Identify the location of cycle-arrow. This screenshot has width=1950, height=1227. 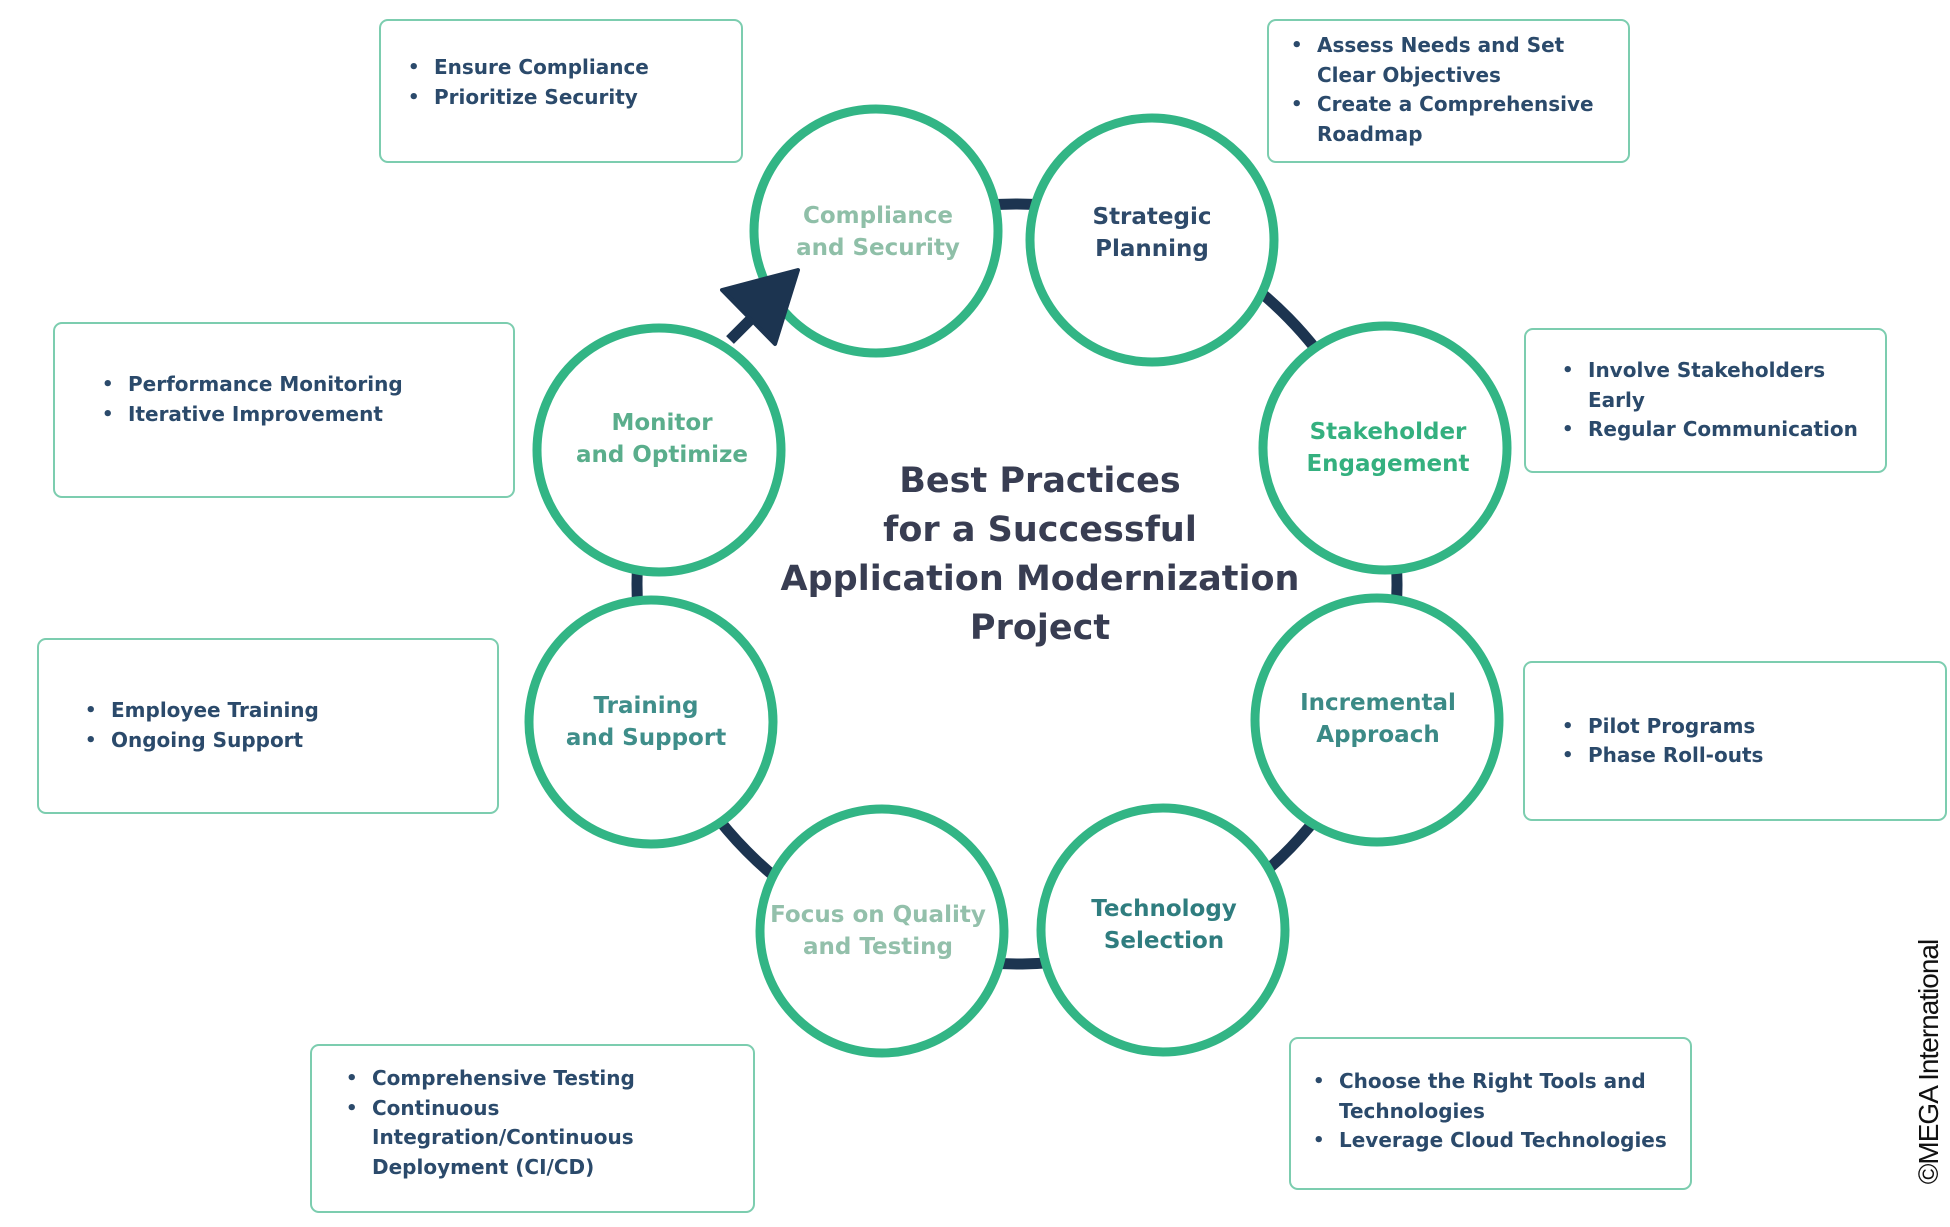
(760, 307).